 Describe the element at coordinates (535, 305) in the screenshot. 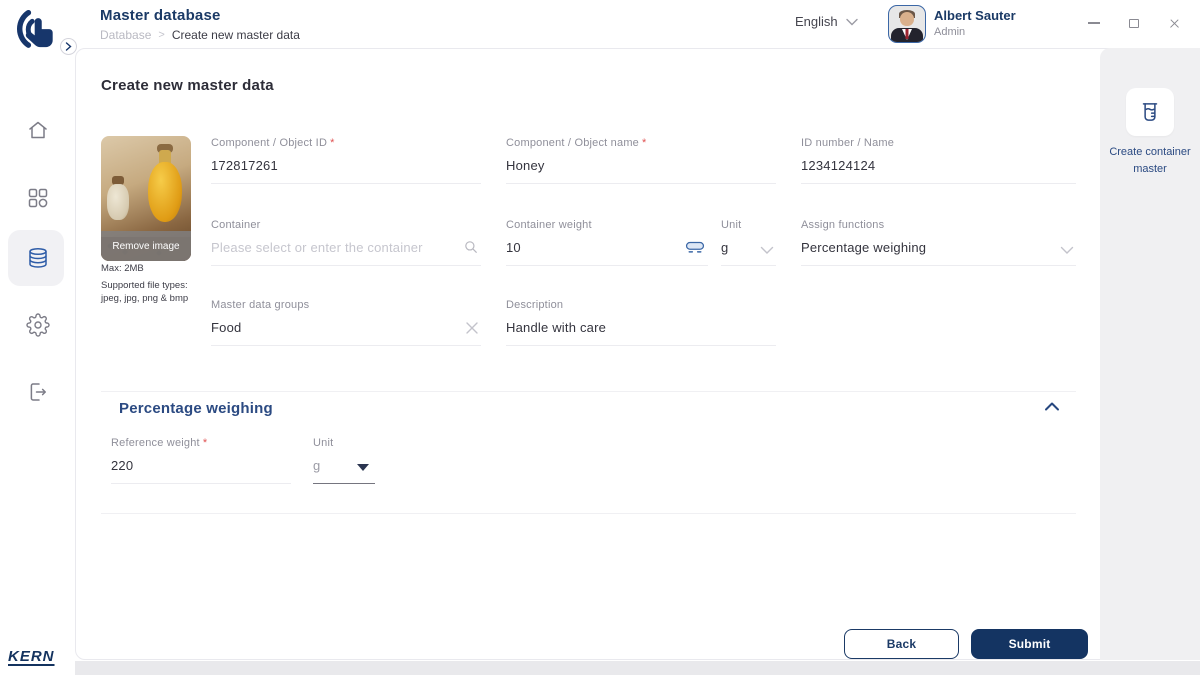

I see `description-label: Description` at that location.